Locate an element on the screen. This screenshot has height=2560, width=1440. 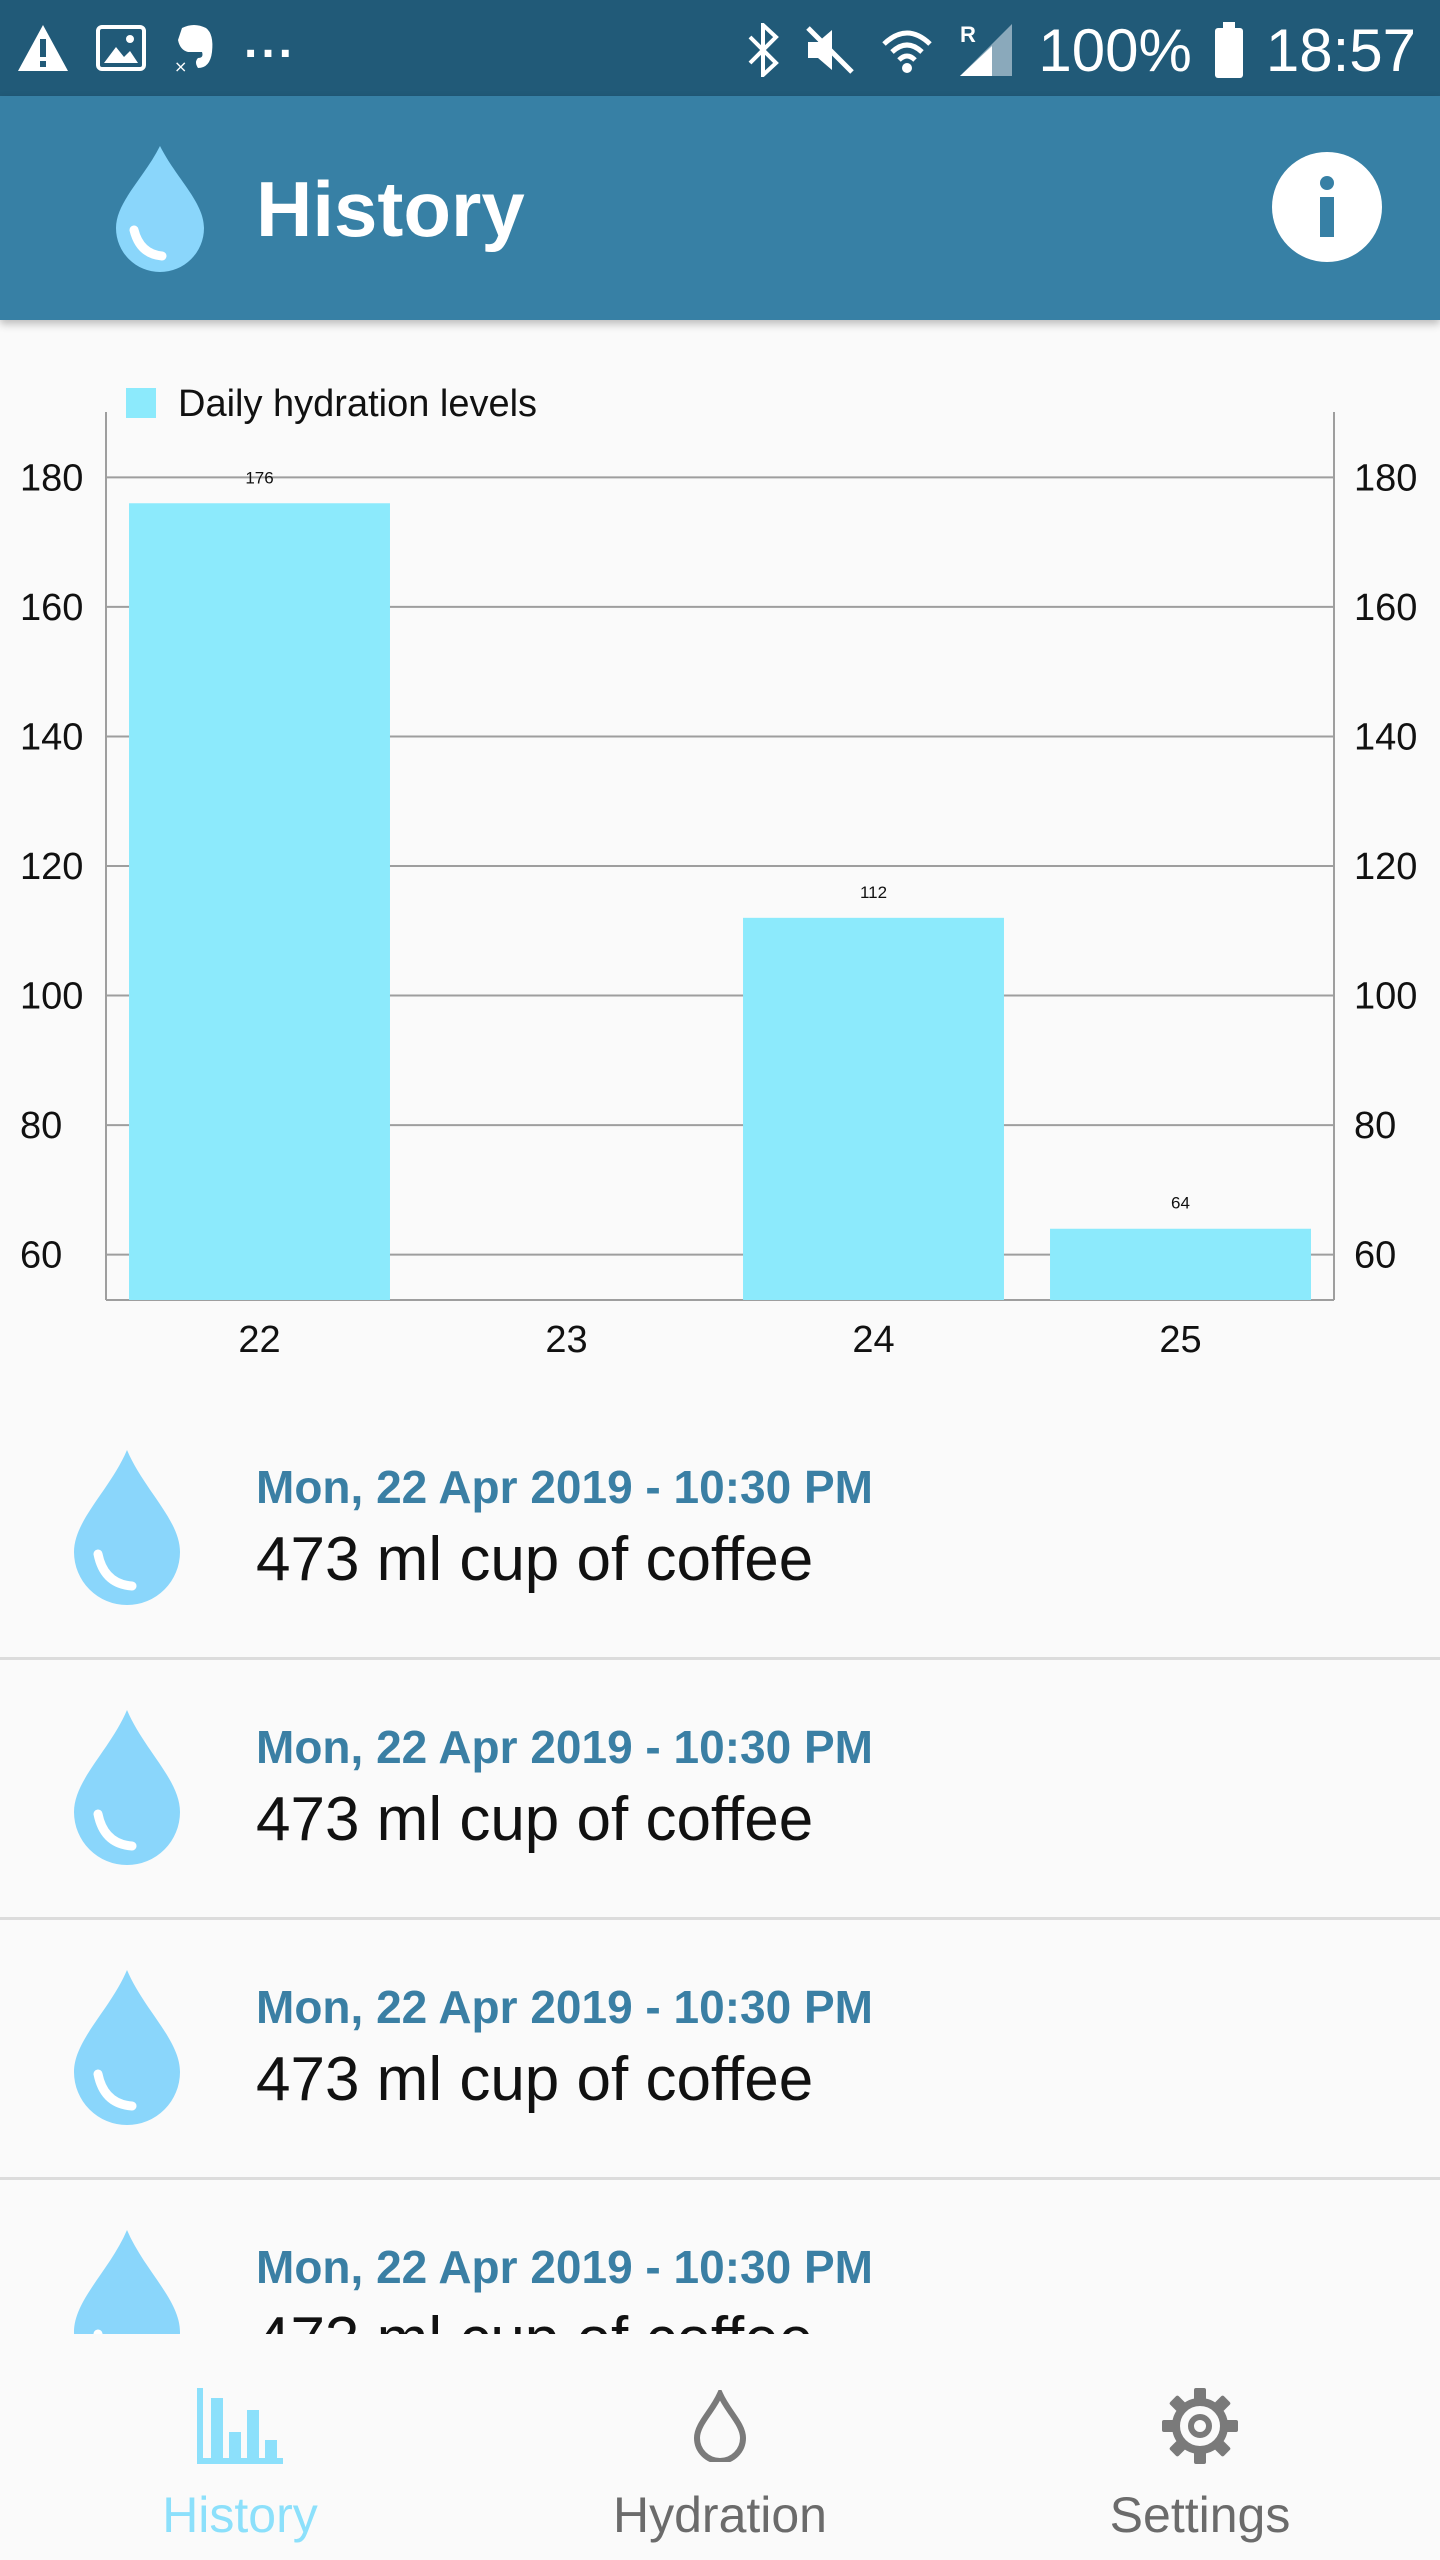
image-icon is located at coordinates (121, 48).